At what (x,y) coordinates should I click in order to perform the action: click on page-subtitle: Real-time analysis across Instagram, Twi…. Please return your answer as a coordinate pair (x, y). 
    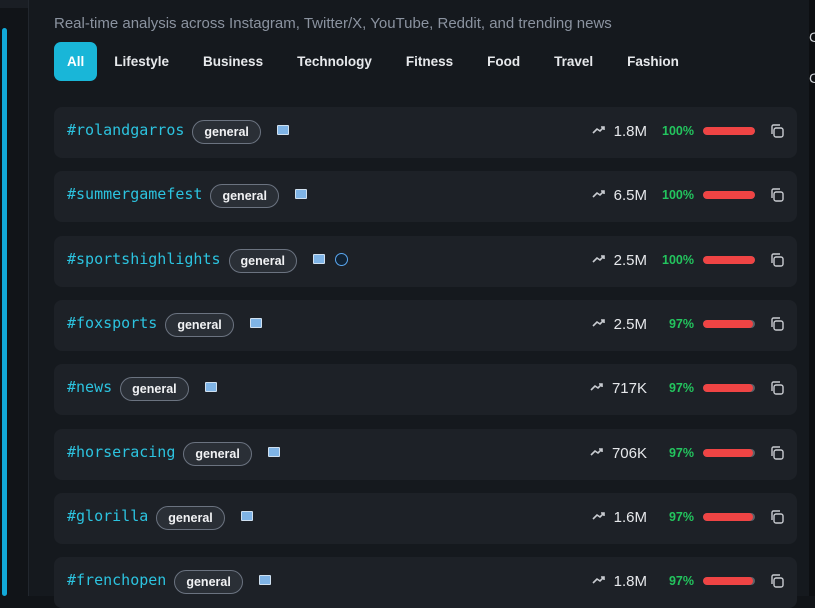
    Looking at the image, I should click on (333, 23).